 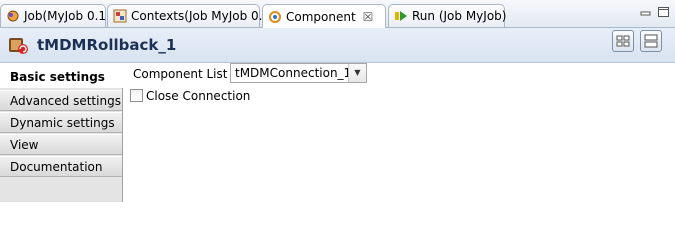 I want to click on tab-component: Component ☒, so click(x=324, y=16).